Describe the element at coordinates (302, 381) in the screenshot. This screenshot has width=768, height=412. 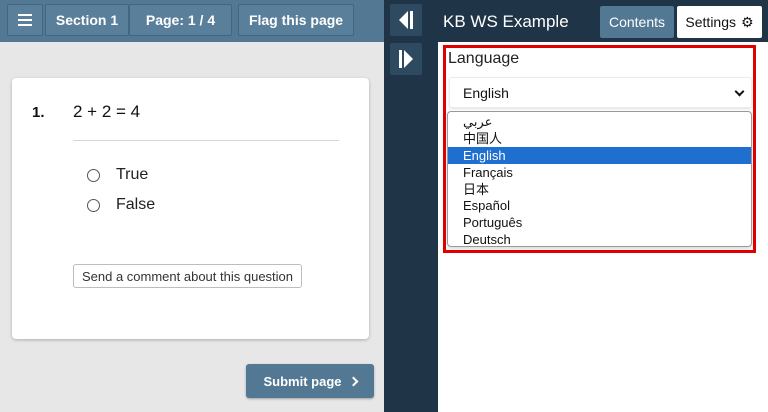
I see `submit-label: Submit page` at that location.